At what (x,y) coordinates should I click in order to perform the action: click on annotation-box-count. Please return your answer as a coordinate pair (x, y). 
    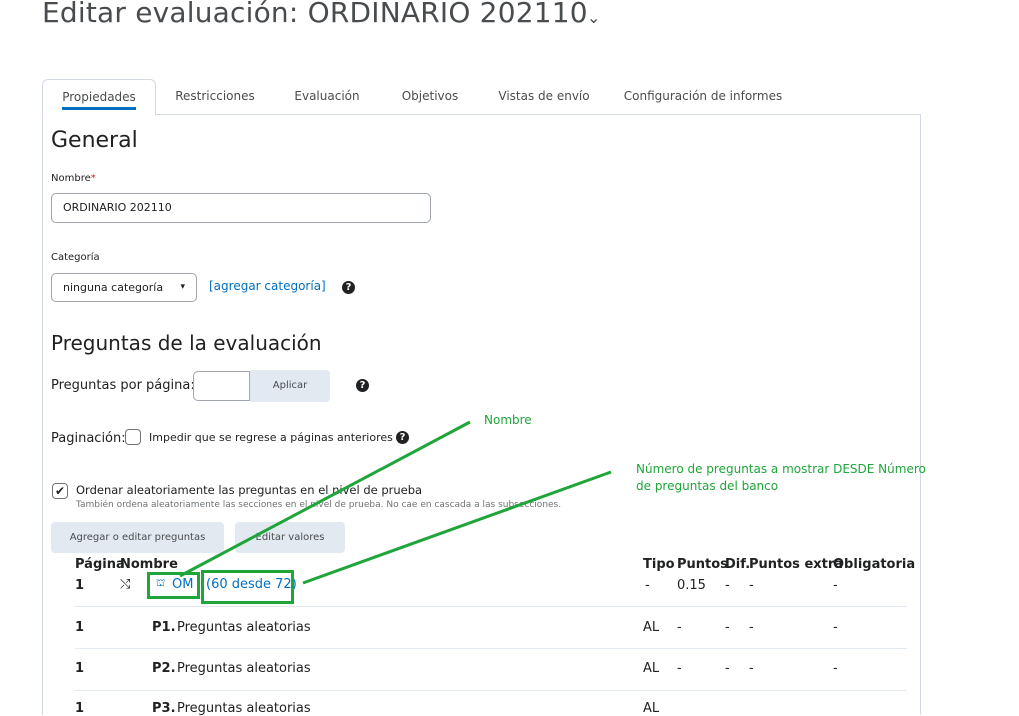
    Looking at the image, I should click on (247, 587).